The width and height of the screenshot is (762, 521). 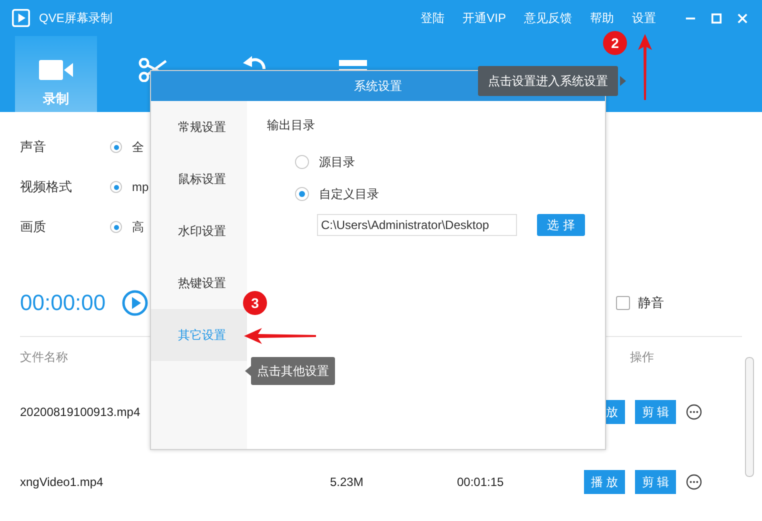 I want to click on column-header: 操作, so click(x=642, y=357).